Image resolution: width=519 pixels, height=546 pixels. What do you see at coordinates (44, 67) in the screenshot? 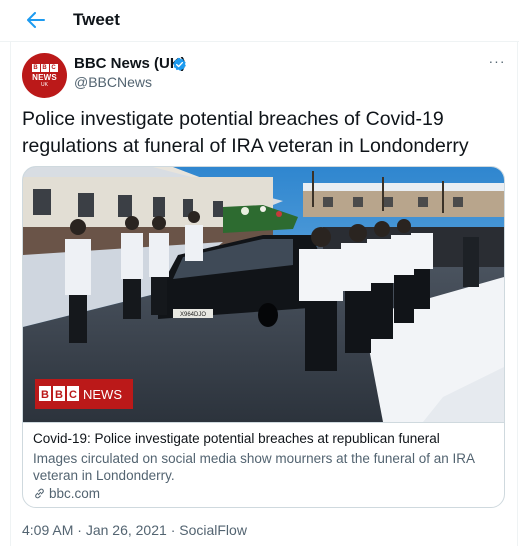
I see `bbc-logo-icon: B B C` at bounding box center [44, 67].